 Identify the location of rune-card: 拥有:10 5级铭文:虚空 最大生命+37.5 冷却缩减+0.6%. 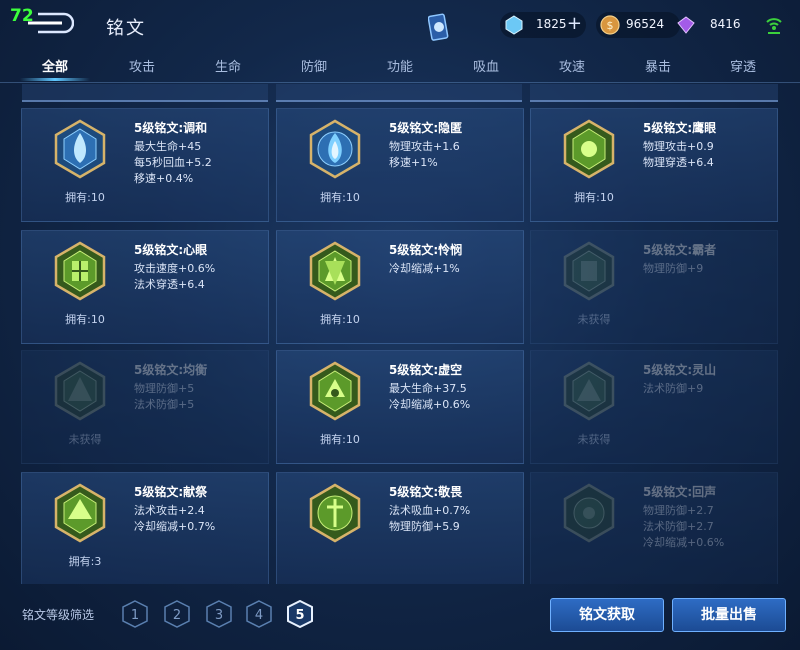
(400, 407).